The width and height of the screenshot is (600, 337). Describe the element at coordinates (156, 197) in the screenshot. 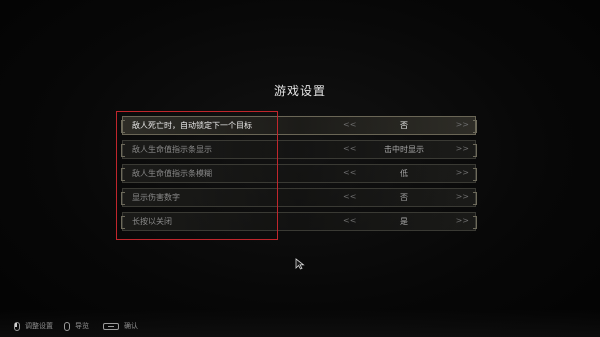

I see `setting-label: 显示伤害数字` at that location.